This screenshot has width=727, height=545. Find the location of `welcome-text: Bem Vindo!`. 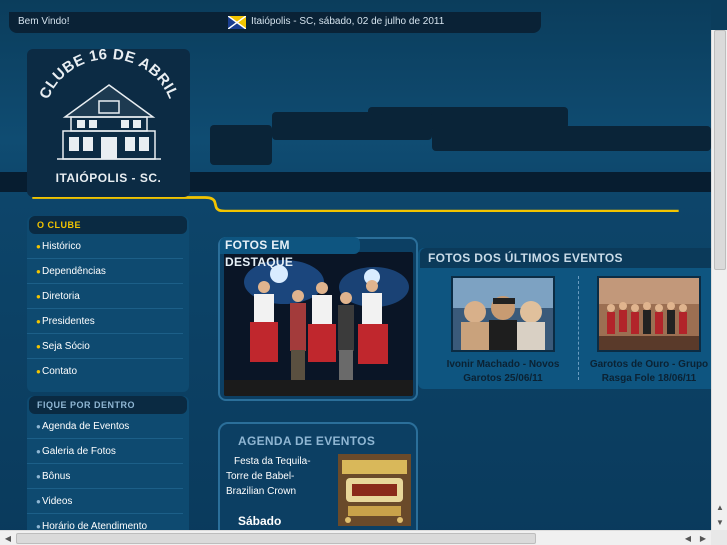

welcome-text: Bem Vindo! is located at coordinates (44, 21).